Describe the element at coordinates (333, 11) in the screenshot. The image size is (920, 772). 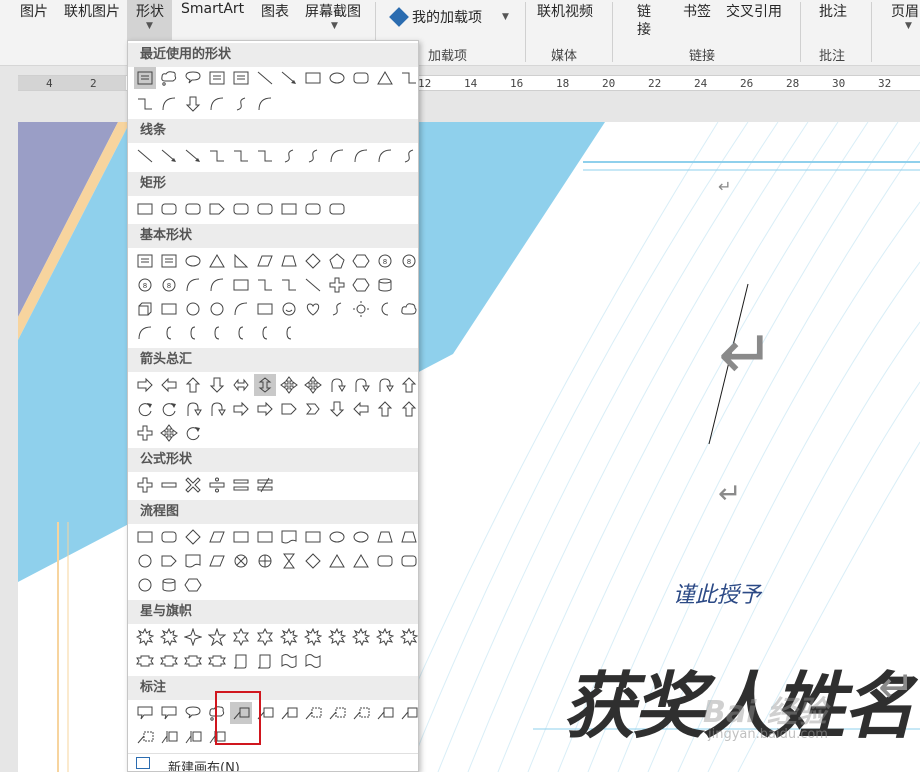
I see `screenshot-button: 屏幕截图` at that location.